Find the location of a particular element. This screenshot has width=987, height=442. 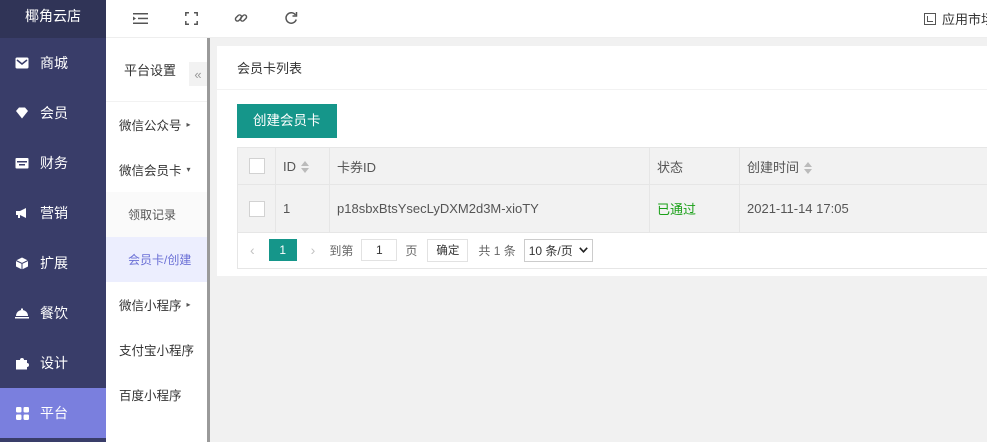

submenu-item-label: 微信会员卡 is located at coordinates (150, 171).